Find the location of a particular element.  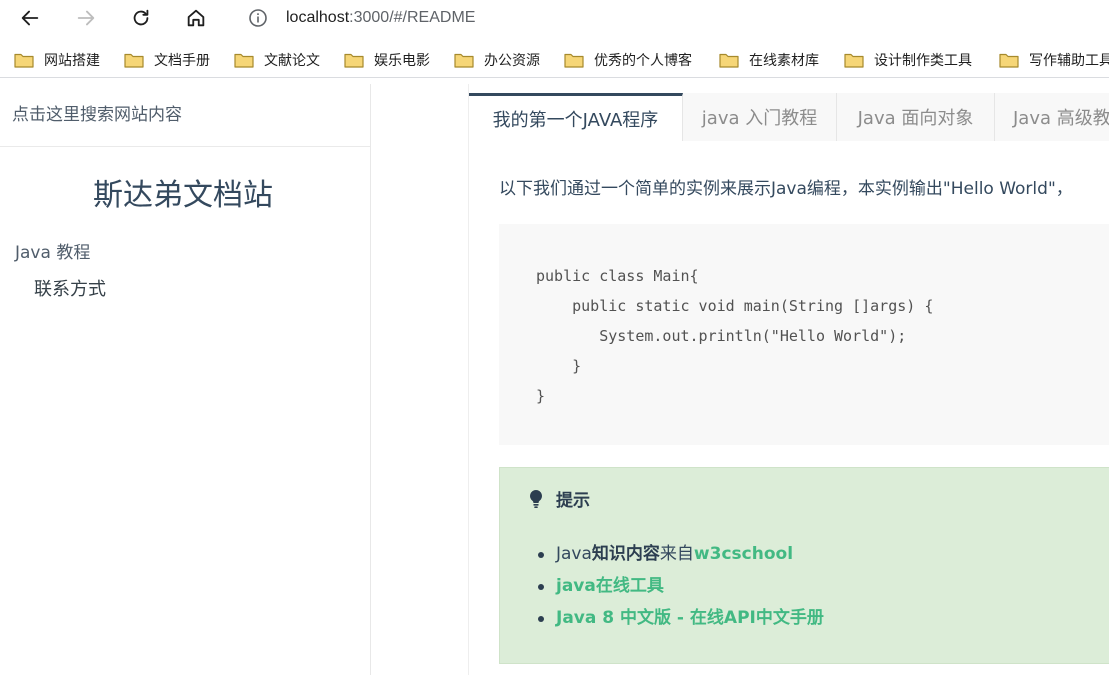

home-icon is located at coordinates (196, 18).